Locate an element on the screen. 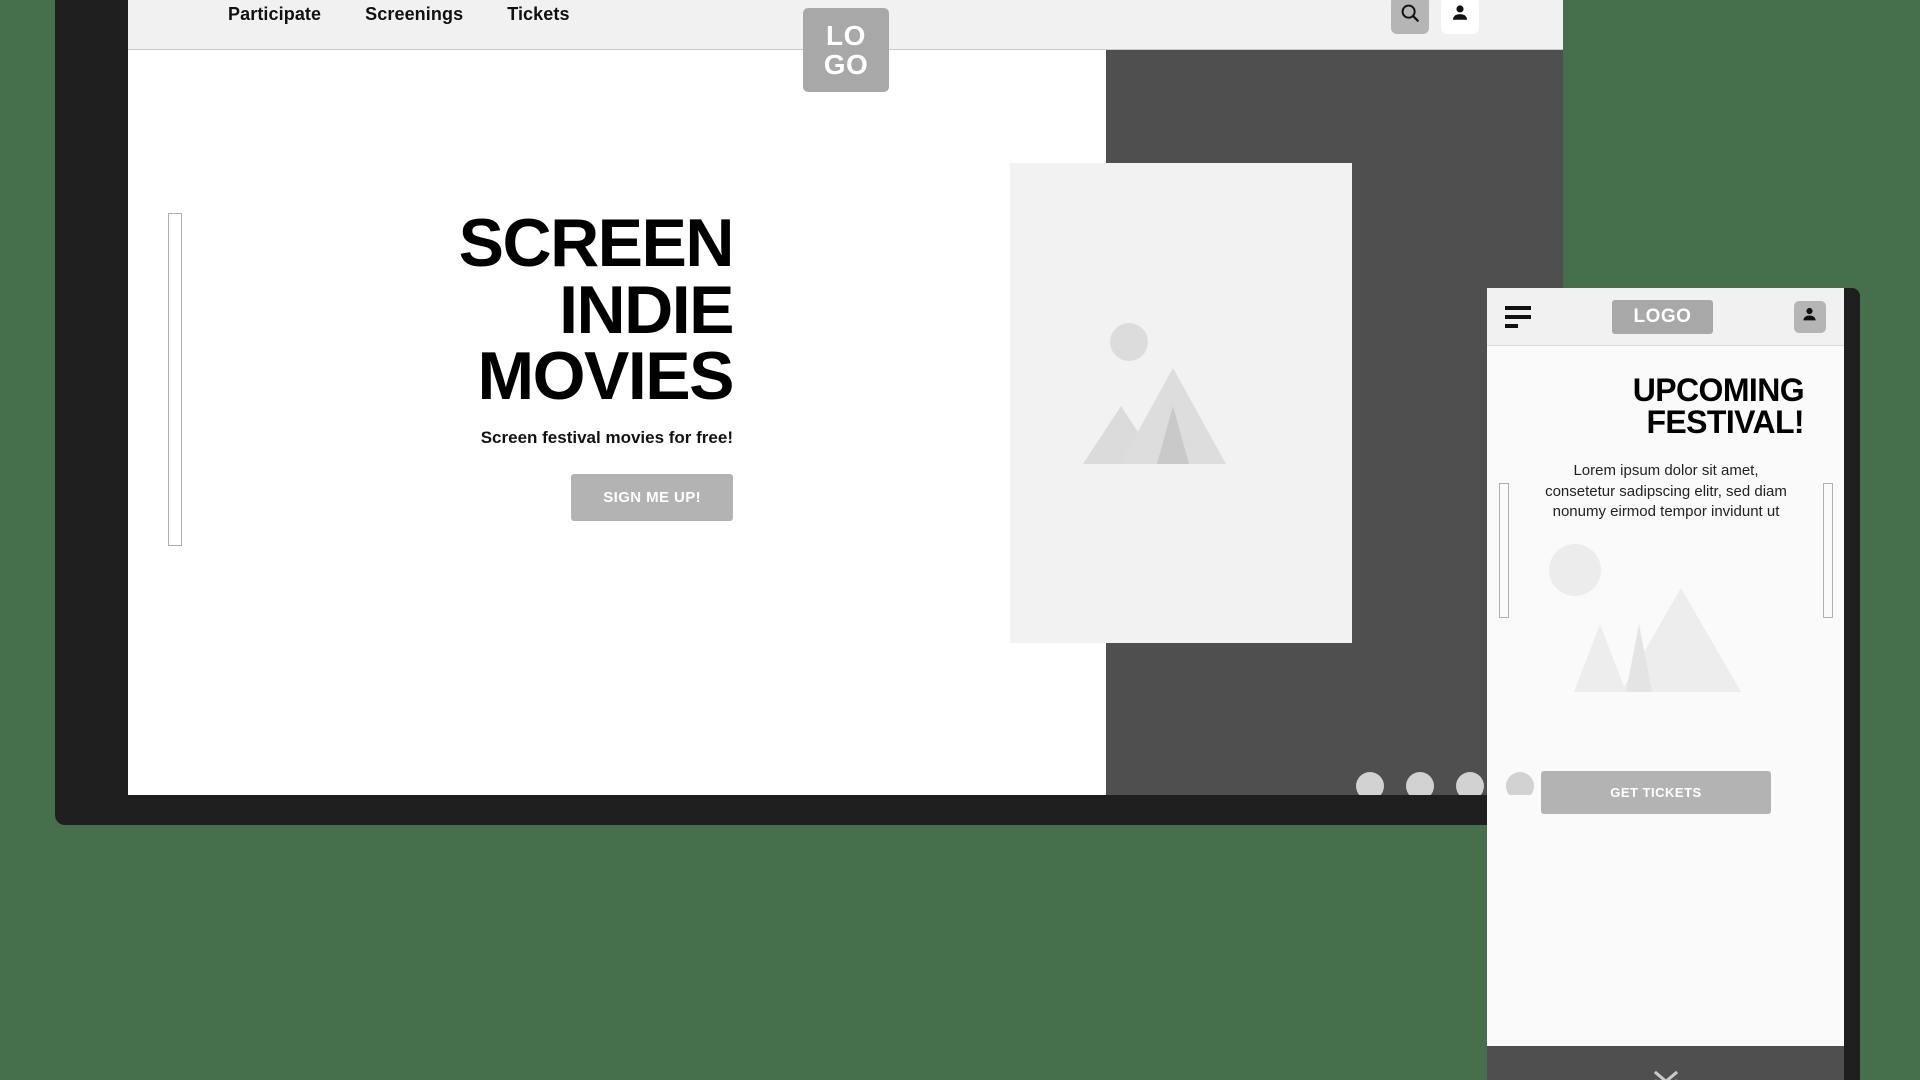  mobile-image-placeholder is located at coordinates (1666, 614).